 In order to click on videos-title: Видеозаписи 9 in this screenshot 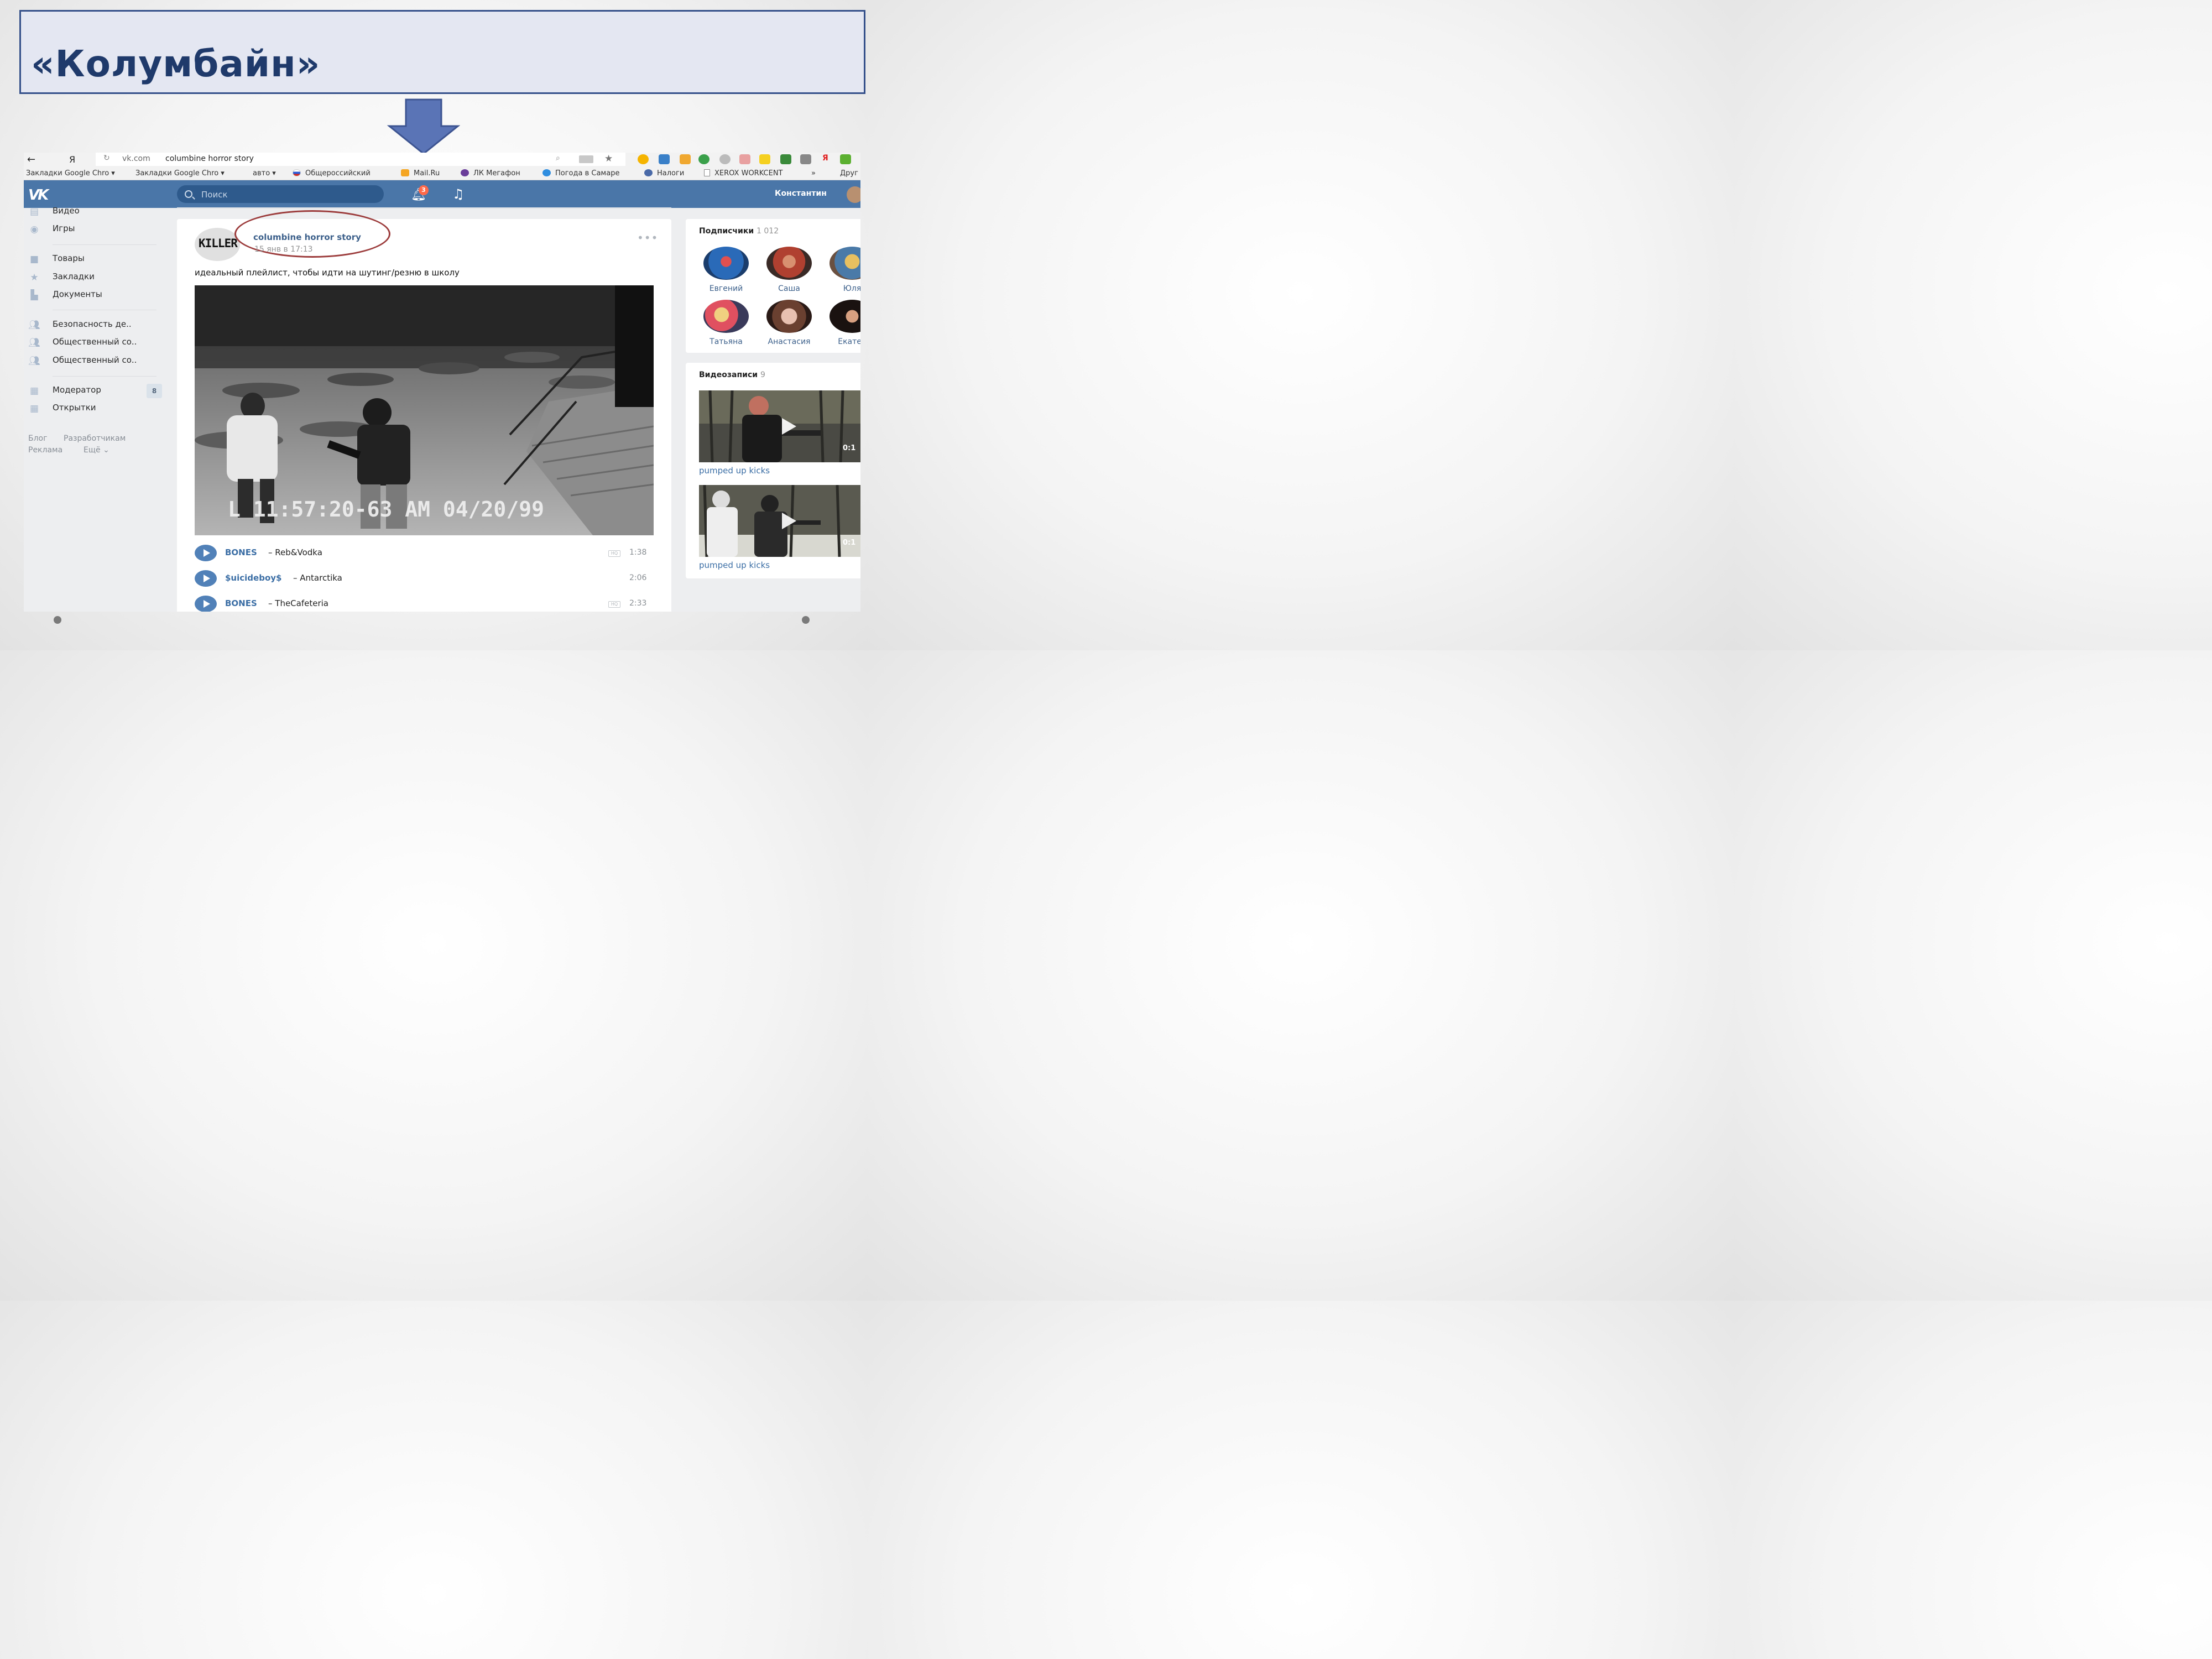, I will do `click(732, 375)`.